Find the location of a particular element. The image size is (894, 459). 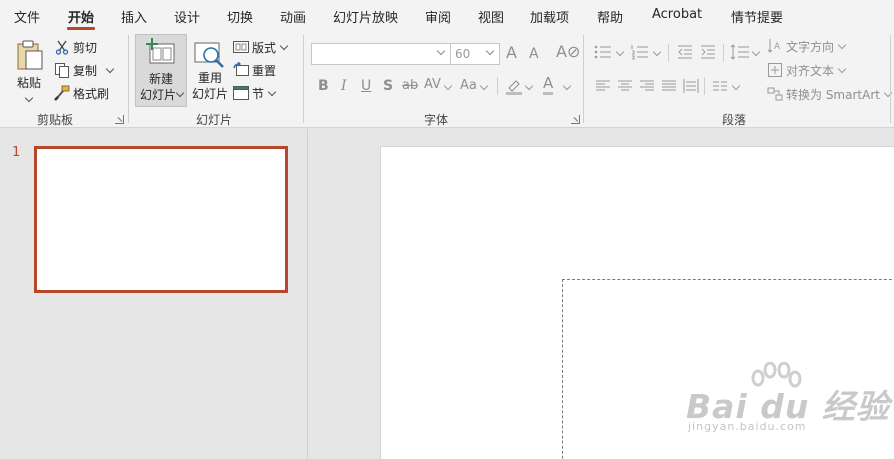

tab-design: 设计 is located at coordinates (187, 16).